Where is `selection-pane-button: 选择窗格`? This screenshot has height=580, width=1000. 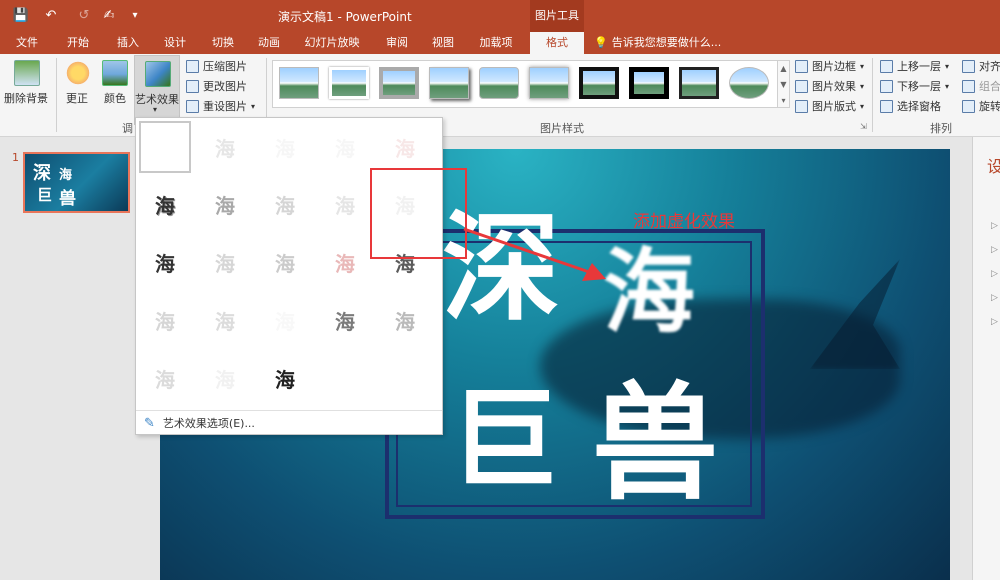 selection-pane-button: 选择窗格 is located at coordinates (910, 106).